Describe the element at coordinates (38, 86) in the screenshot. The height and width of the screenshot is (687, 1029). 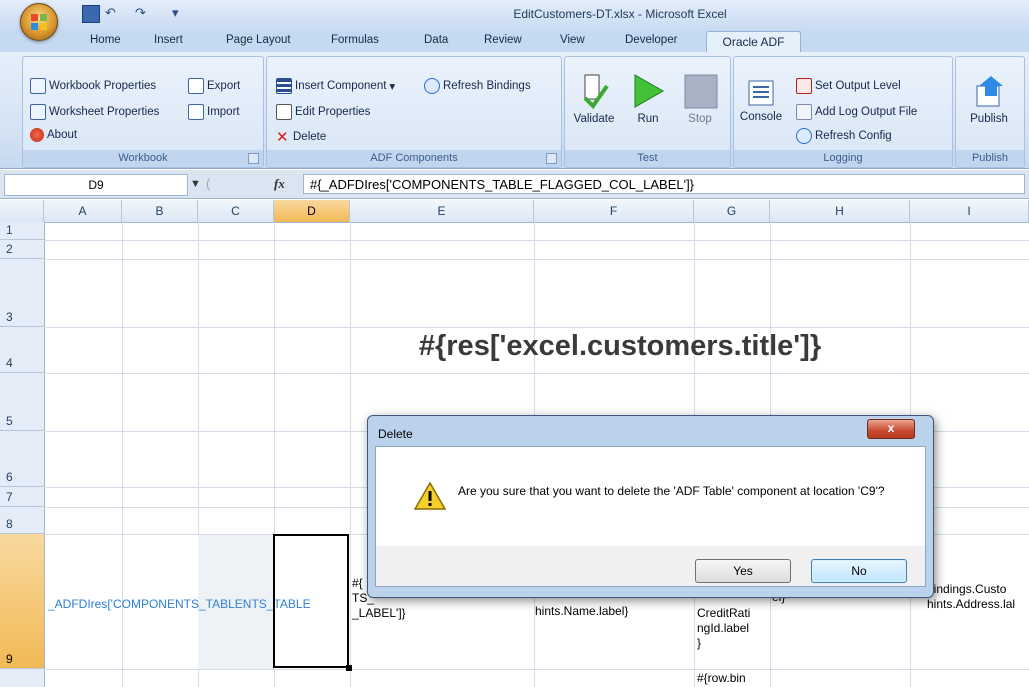
I see `properties-icon` at that location.